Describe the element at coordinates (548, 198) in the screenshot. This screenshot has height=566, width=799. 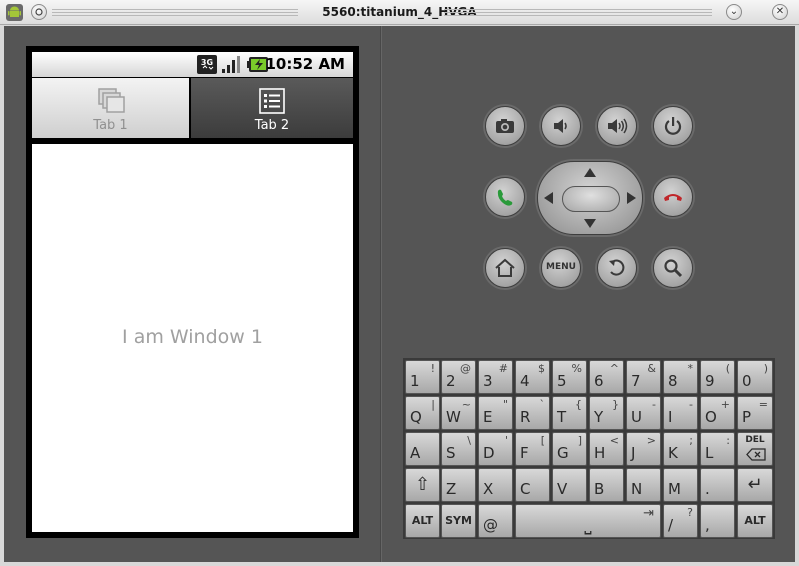
I see `dpad-left-icon` at that location.